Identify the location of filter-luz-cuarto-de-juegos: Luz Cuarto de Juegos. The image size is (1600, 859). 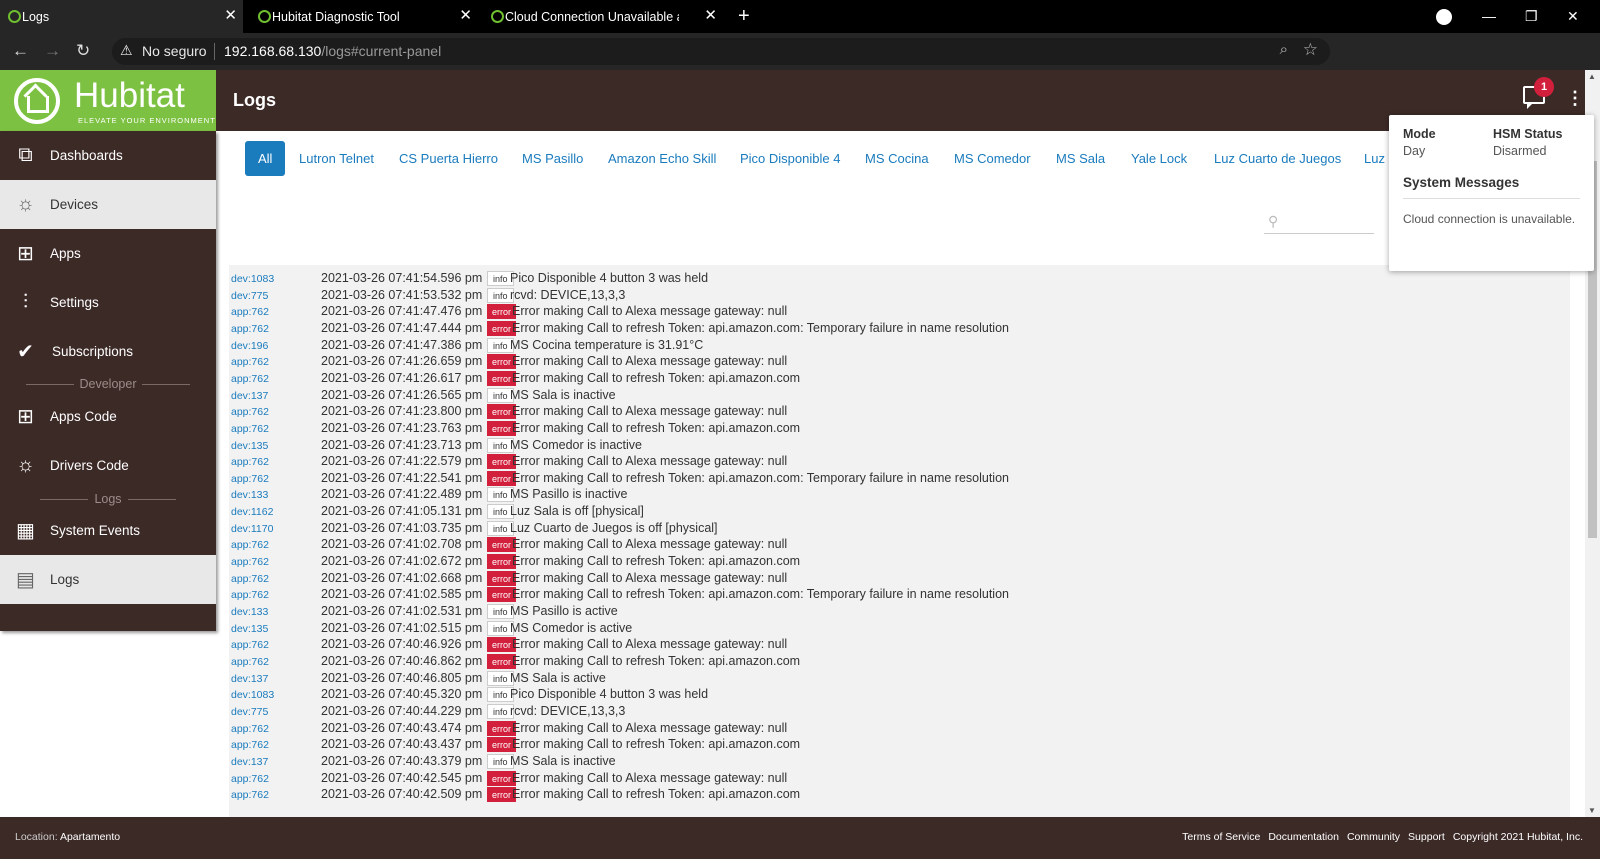
(1277, 158).